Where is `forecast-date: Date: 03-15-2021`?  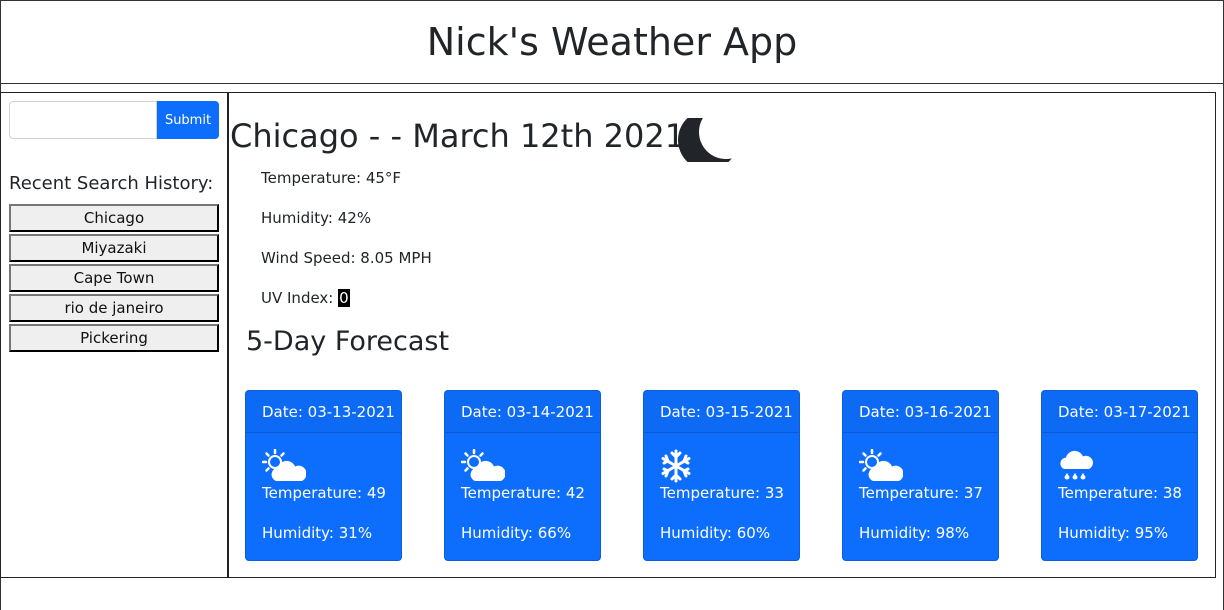 forecast-date: Date: 03-15-2021 is located at coordinates (721, 412).